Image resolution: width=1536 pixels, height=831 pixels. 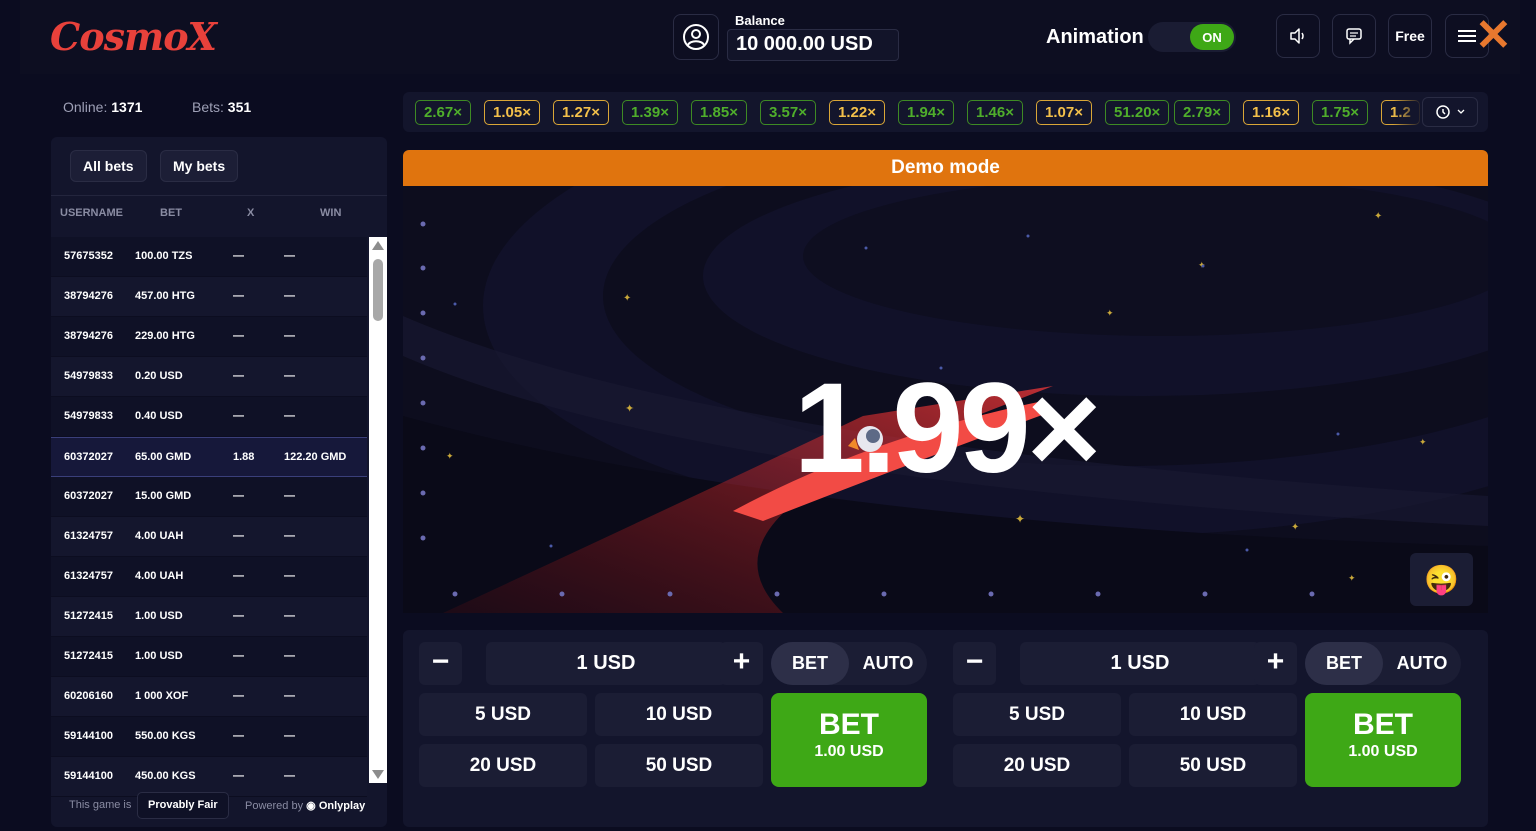 I want to click on table-row: 59144100 550.00 KGS — —, so click(x=209, y=737).